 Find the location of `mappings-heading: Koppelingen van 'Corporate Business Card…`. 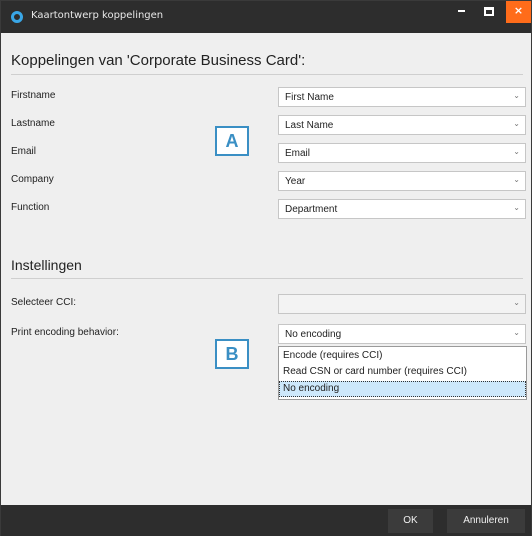

mappings-heading: Koppelingen van 'Corporate Business Card… is located at coordinates (158, 60).